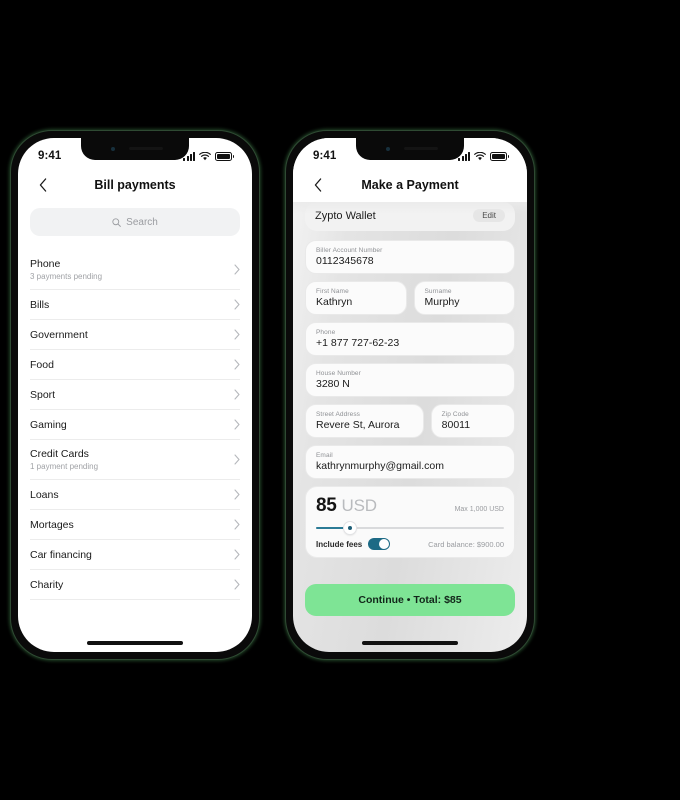  What do you see at coordinates (464, 298) in the screenshot?
I see `surname-field: Surname Murphy` at bounding box center [464, 298].